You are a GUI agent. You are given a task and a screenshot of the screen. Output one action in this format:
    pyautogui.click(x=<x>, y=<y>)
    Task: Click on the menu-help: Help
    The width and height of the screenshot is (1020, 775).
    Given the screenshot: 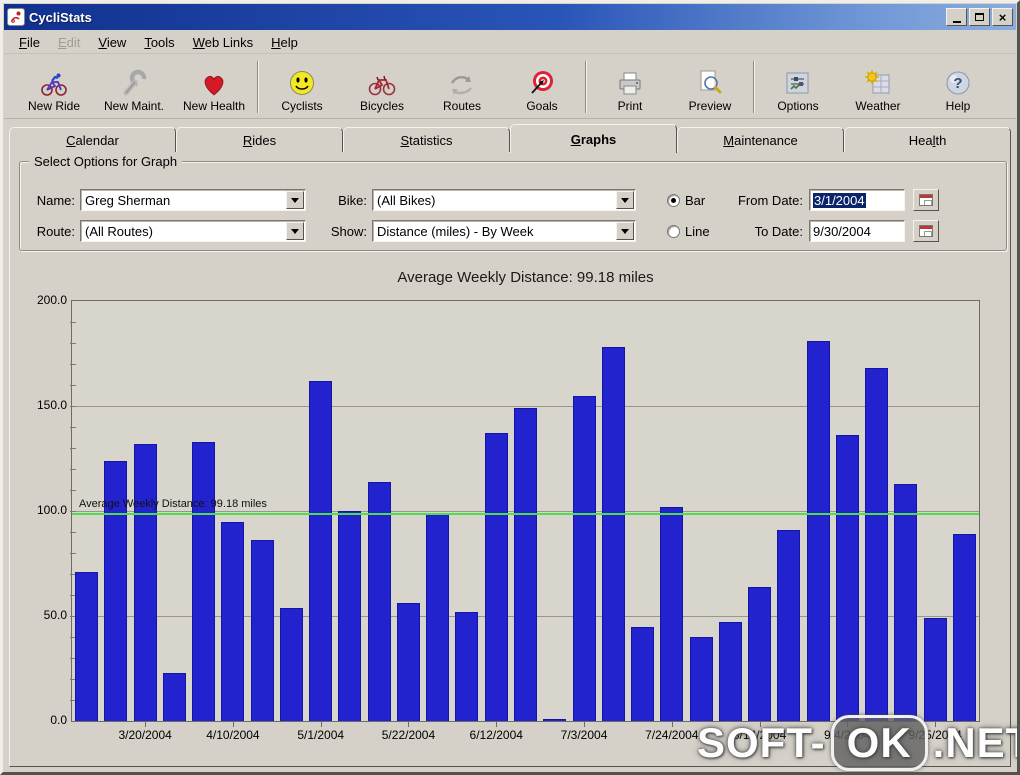 What is the action you would take?
    pyautogui.click(x=284, y=42)
    